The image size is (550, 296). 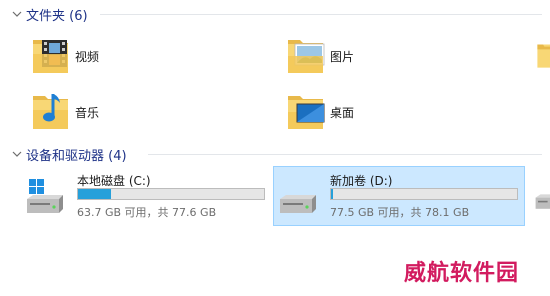 What do you see at coordinates (306, 112) in the screenshot?
I see `desktop-folder-icon` at bounding box center [306, 112].